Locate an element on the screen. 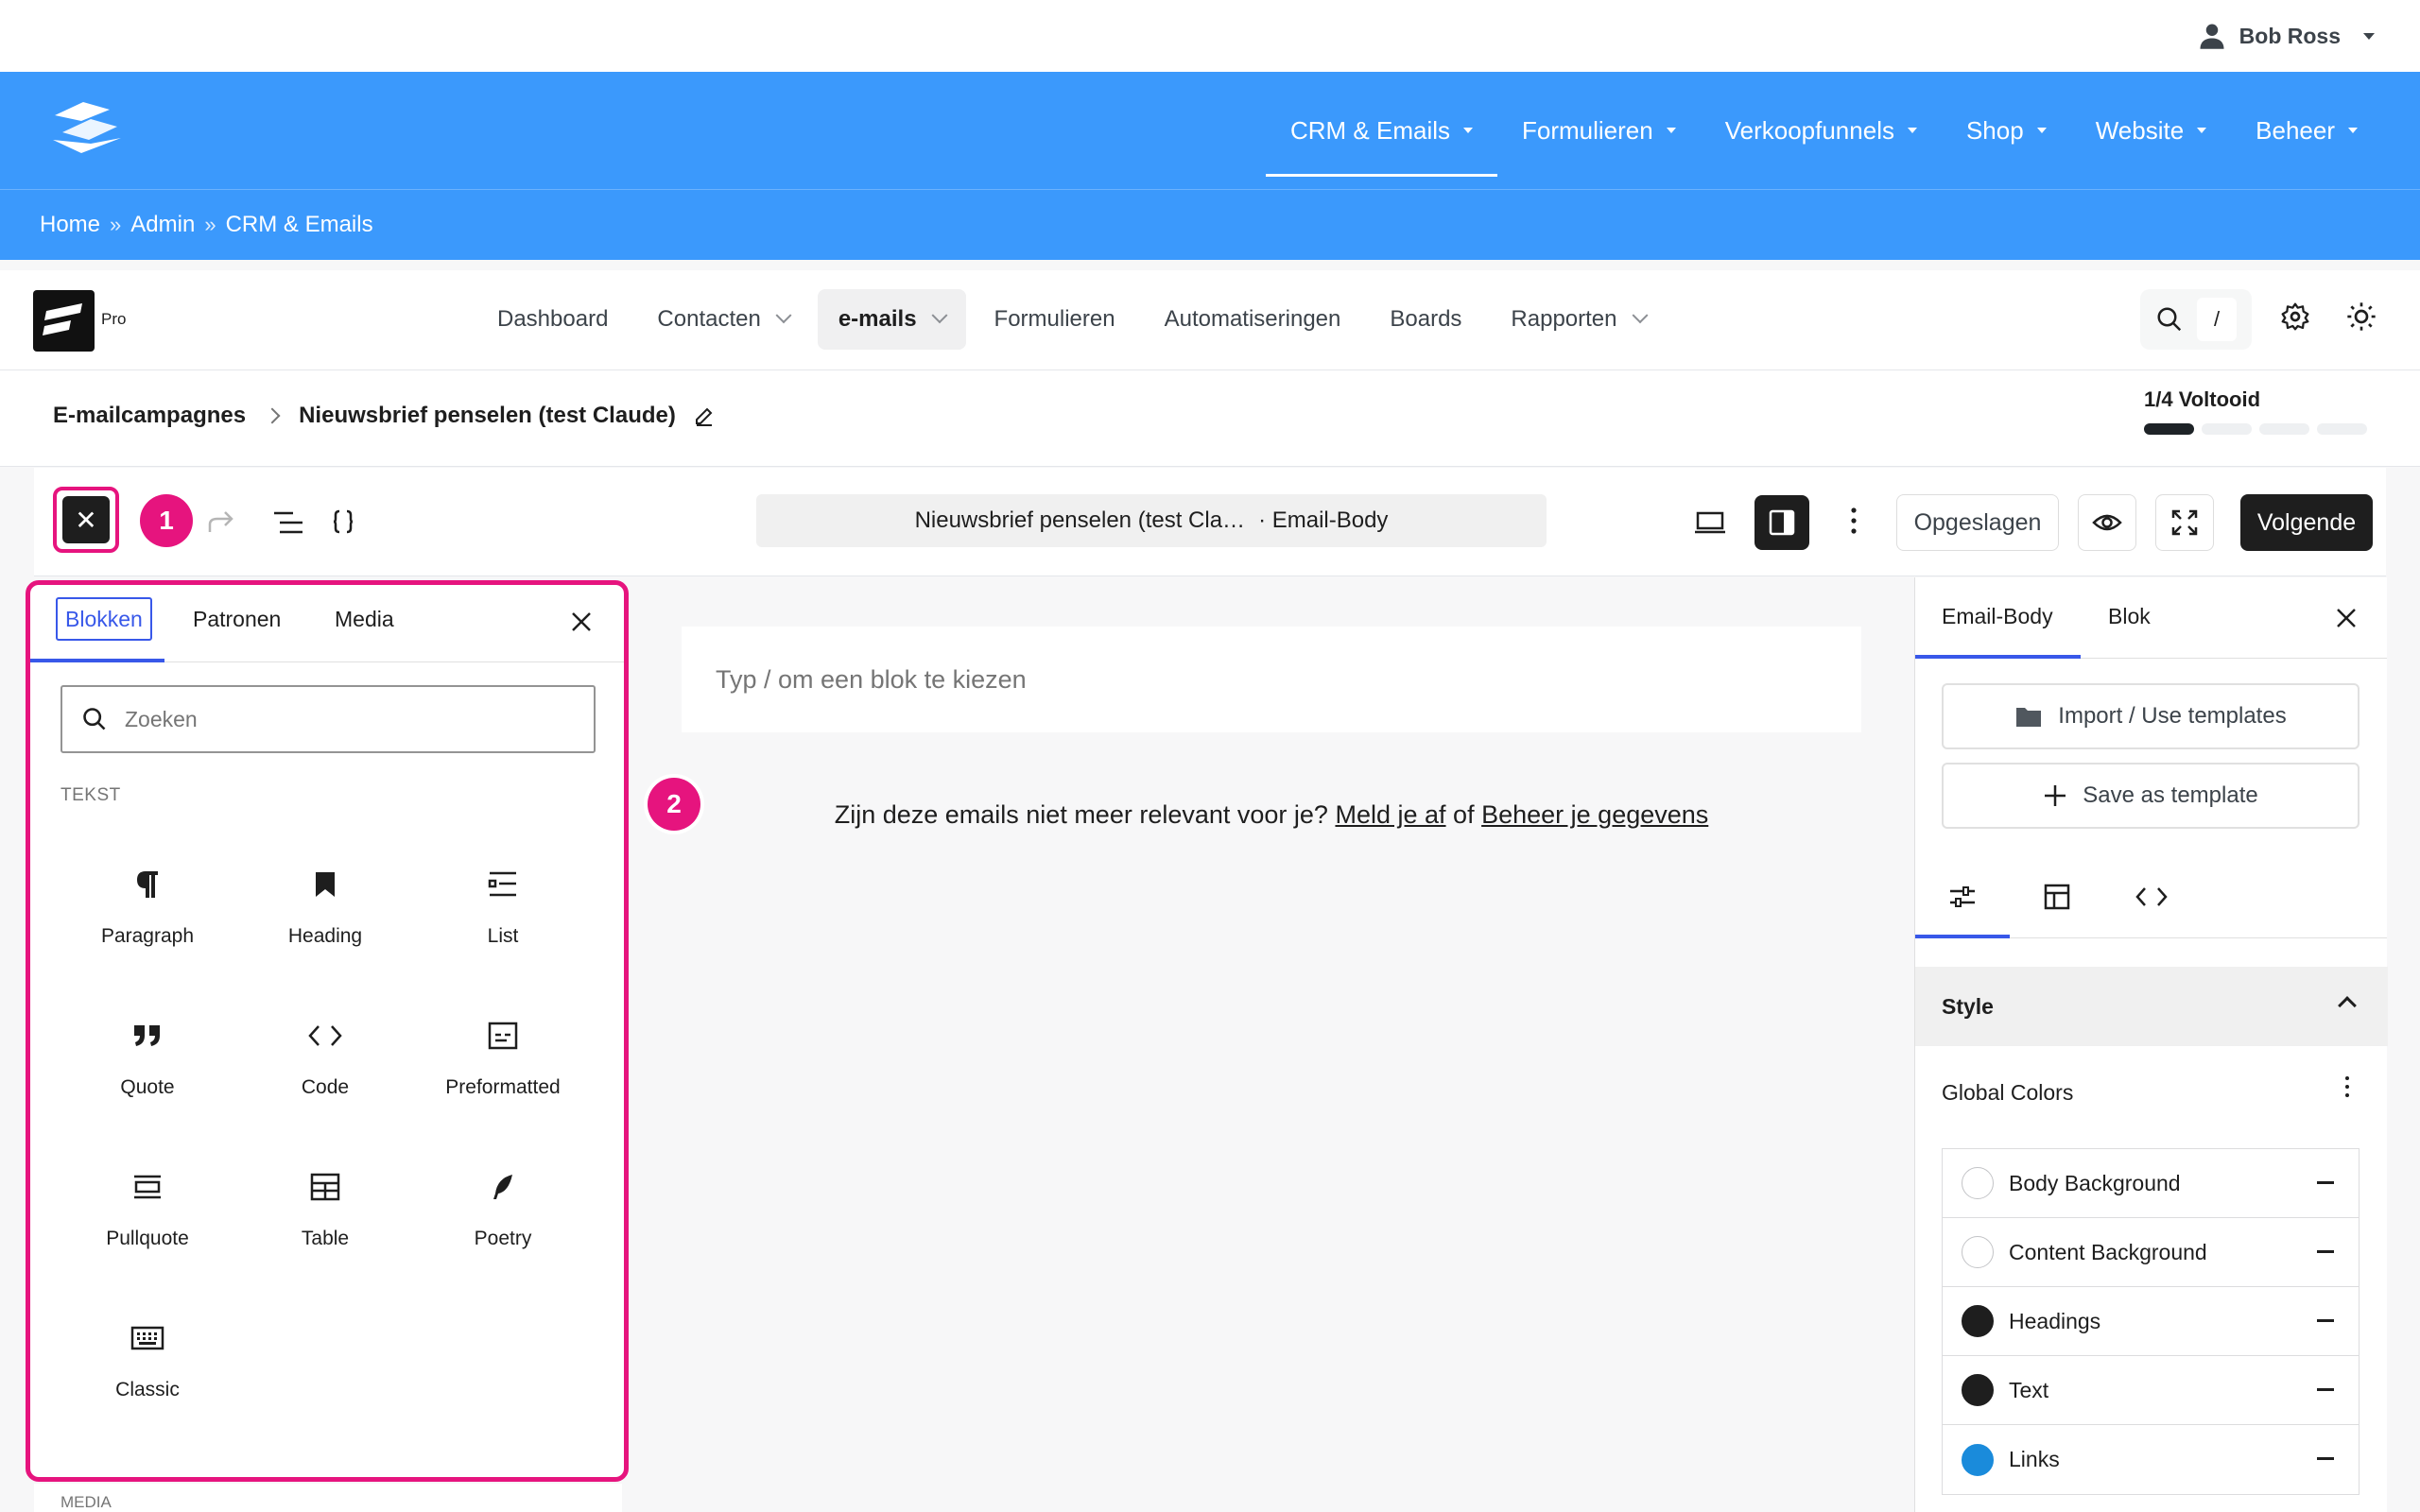 Image resolution: width=2420 pixels, height=1512 pixels. progress-steps is located at coordinates (2255, 429).